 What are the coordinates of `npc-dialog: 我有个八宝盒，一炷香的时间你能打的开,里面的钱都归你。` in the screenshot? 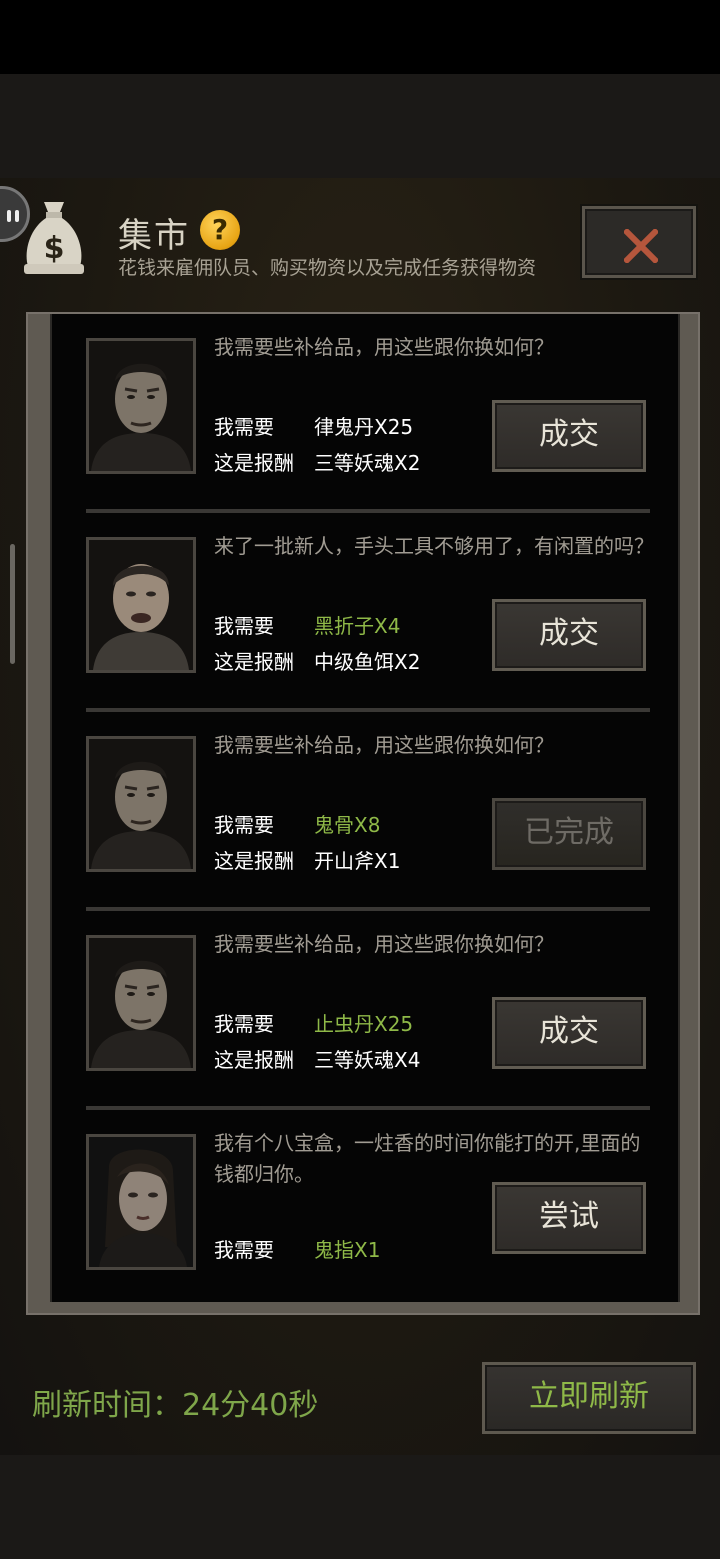 It's located at (427, 1158).